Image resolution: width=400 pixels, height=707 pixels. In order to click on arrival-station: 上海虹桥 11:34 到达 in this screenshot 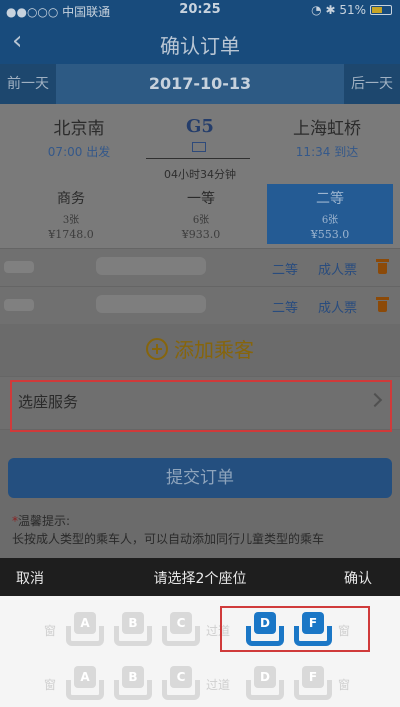, I will do `click(327, 137)`.